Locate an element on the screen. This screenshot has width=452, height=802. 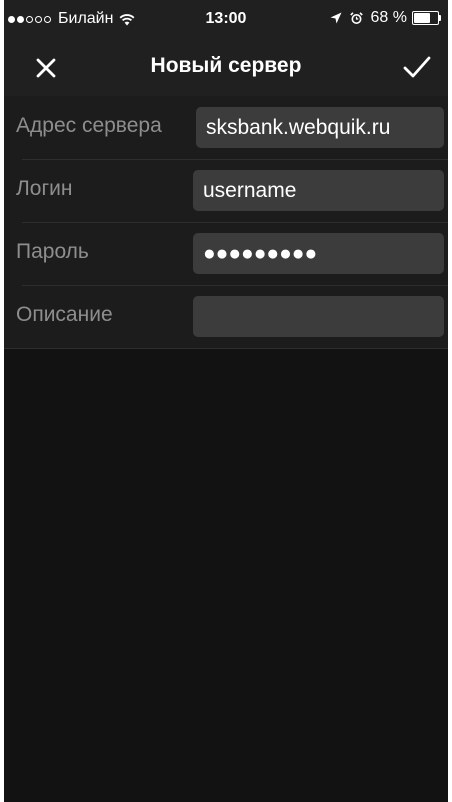
form-row-description: Описание is located at coordinates (226, 316).